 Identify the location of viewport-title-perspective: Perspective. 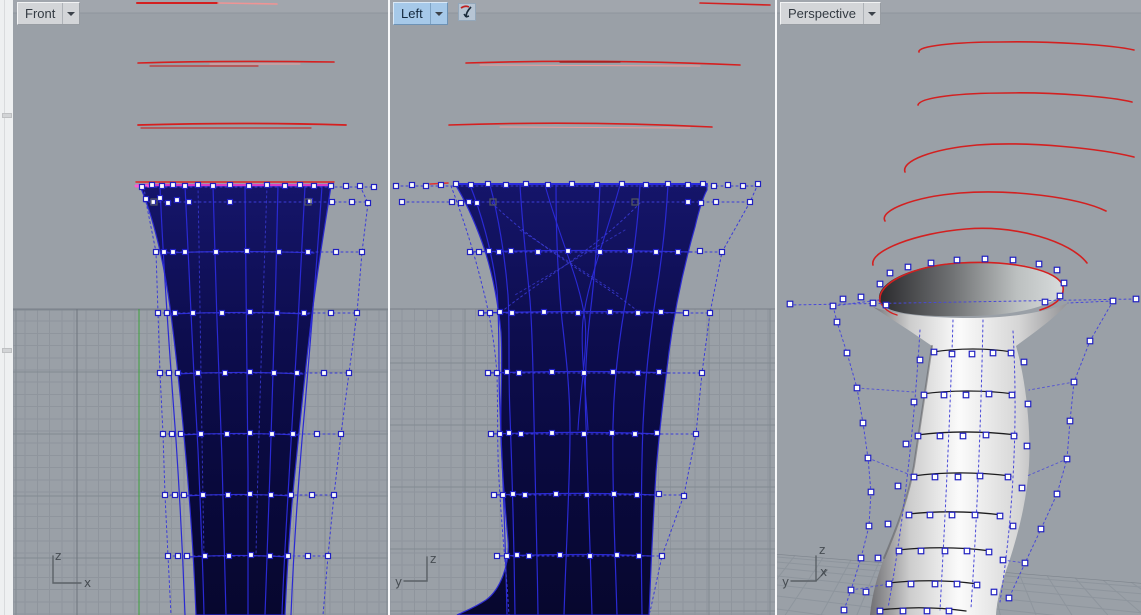
(830, 13).